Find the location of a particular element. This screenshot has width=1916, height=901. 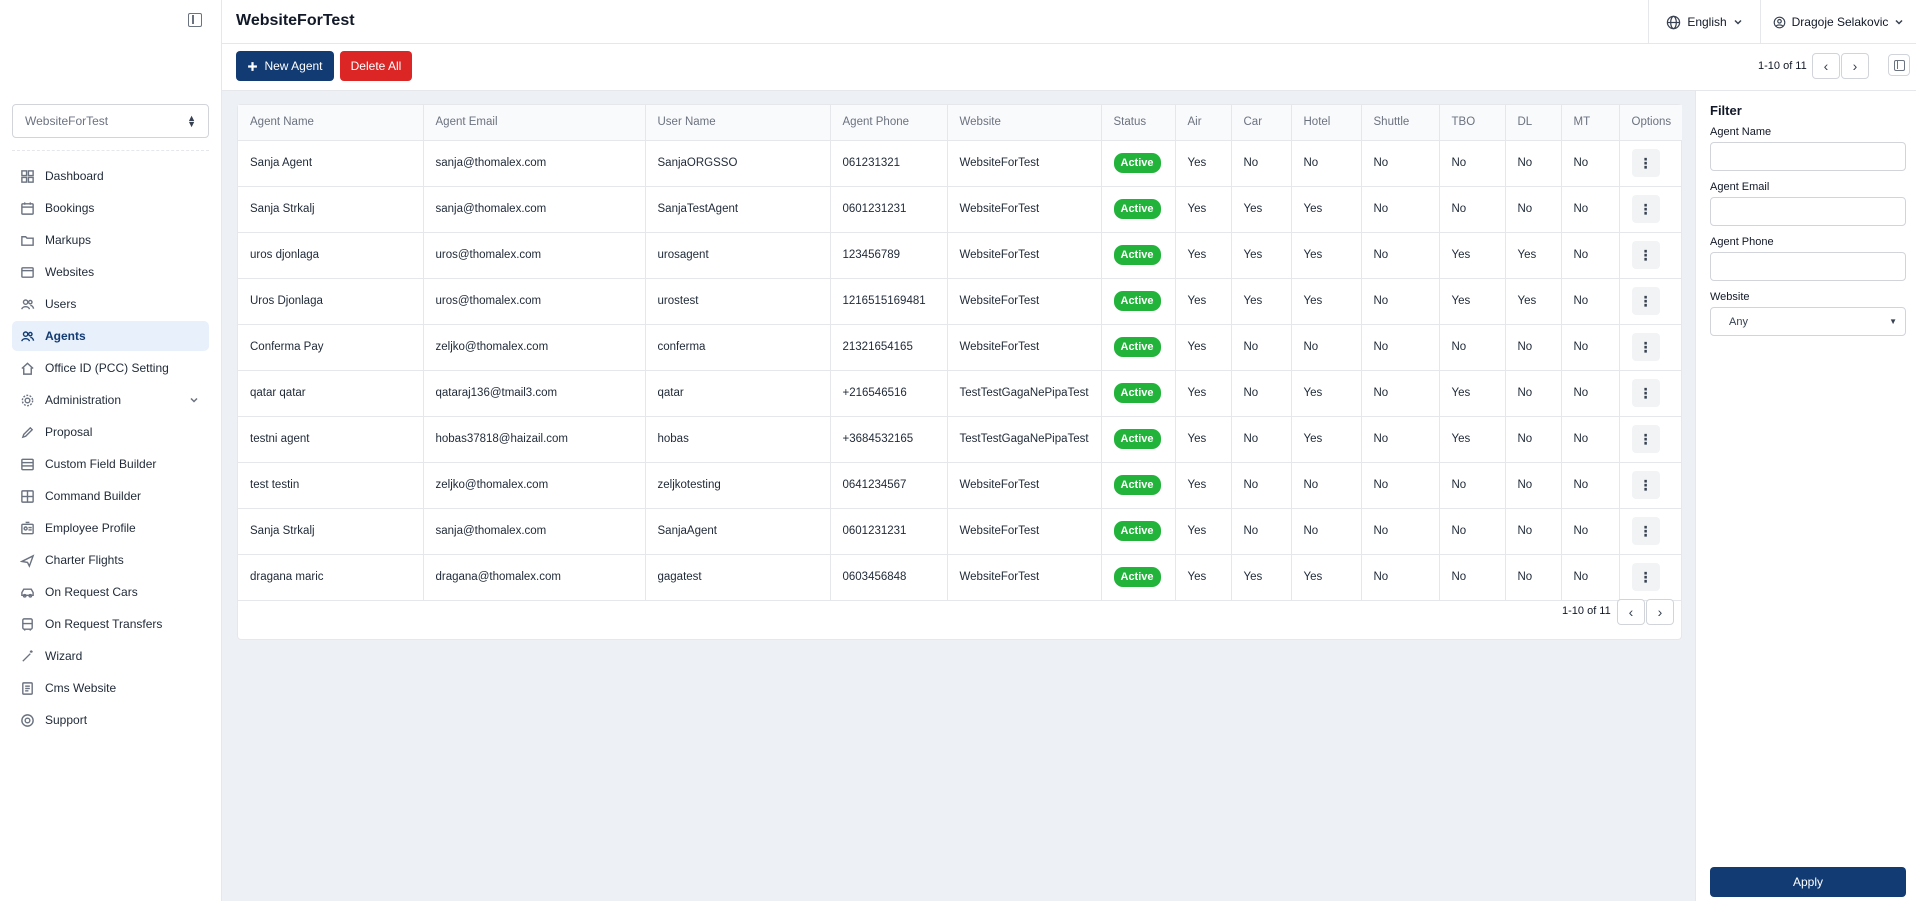

sidebar-collapse-icon is located at coordinates (195, 20).